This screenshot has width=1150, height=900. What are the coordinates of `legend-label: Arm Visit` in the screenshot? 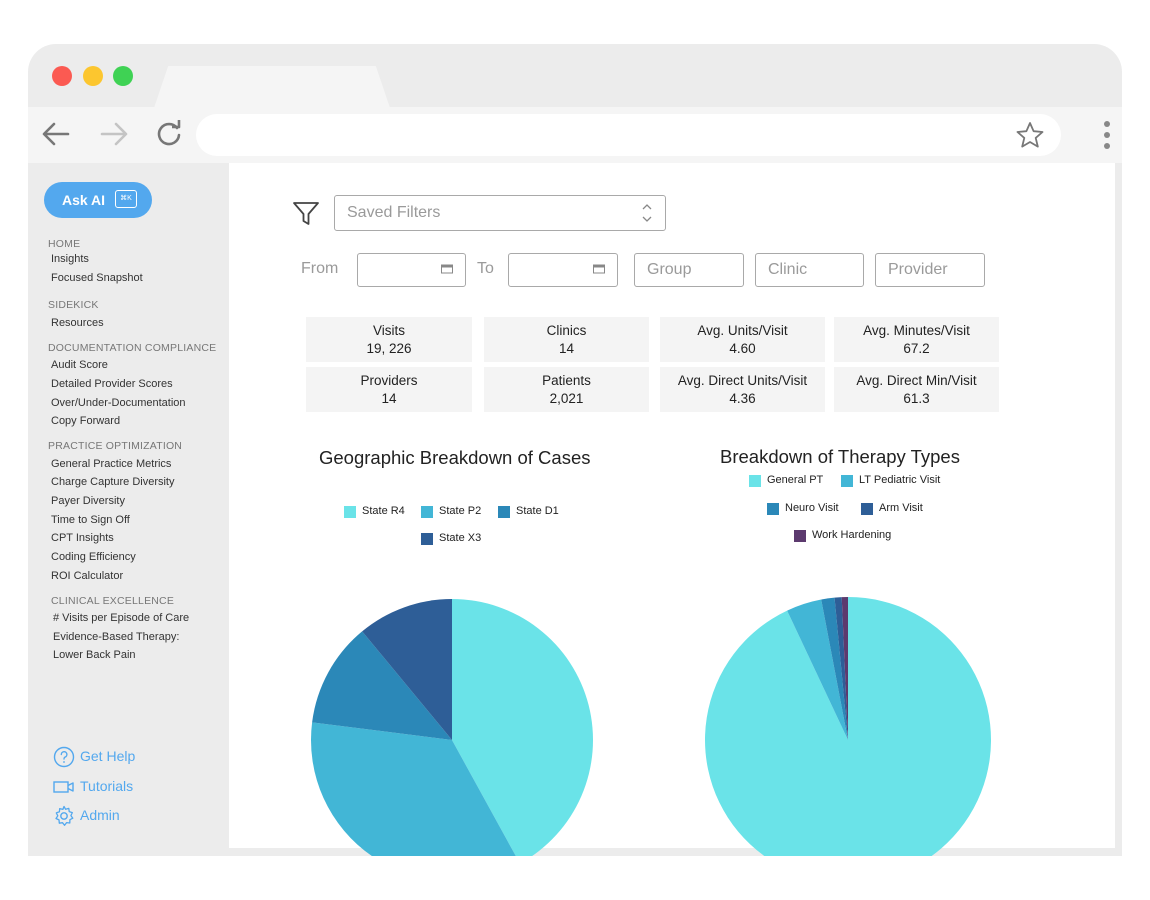 It's located at (901, 508).